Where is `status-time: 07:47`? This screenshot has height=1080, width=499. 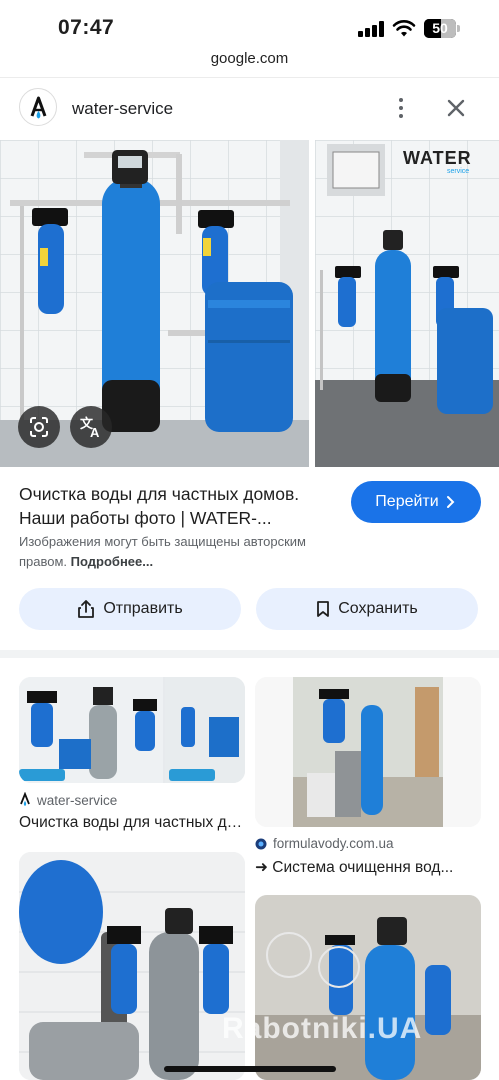 status-time: 07:47 is located at coordinates (86, 27).